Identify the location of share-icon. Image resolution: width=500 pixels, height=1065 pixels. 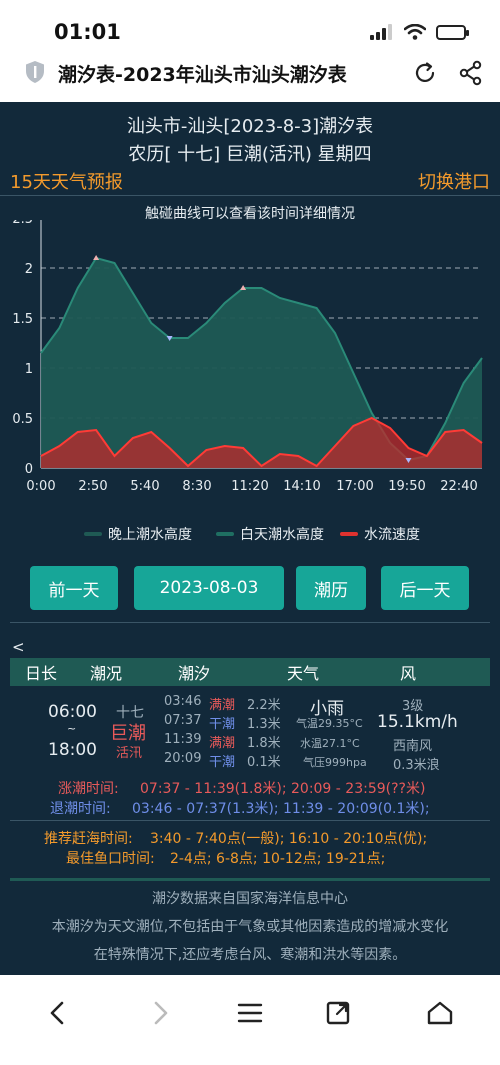
(471, 73).